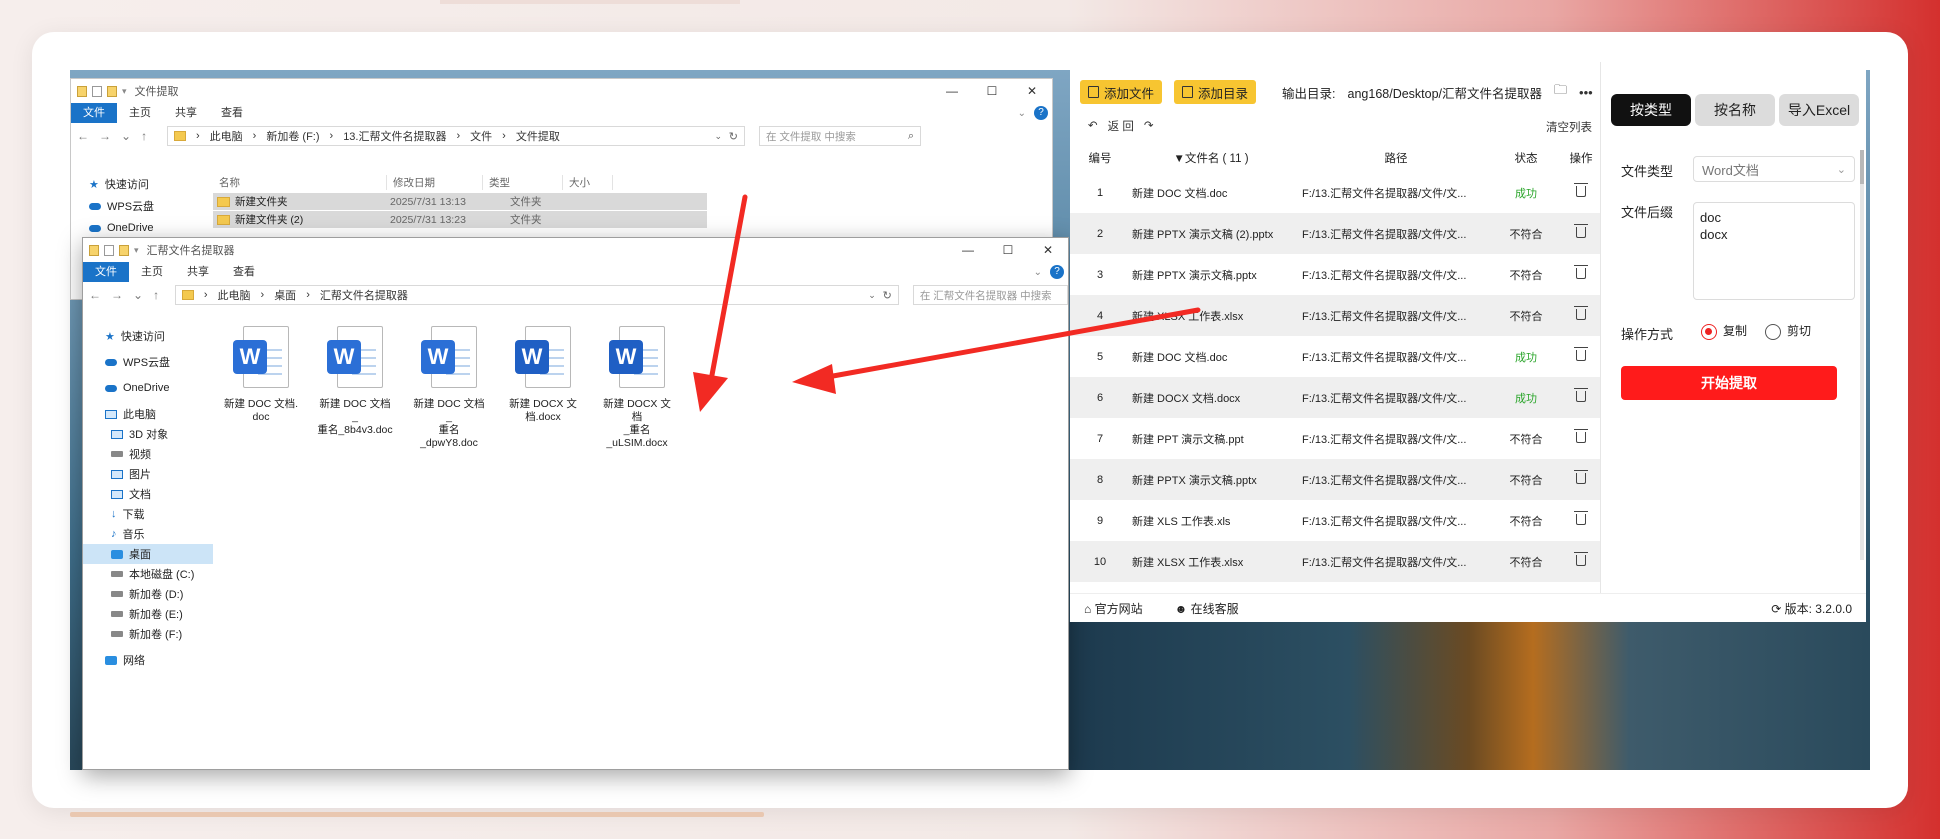  I want to click on col-name: 名称, so click(300, 182).